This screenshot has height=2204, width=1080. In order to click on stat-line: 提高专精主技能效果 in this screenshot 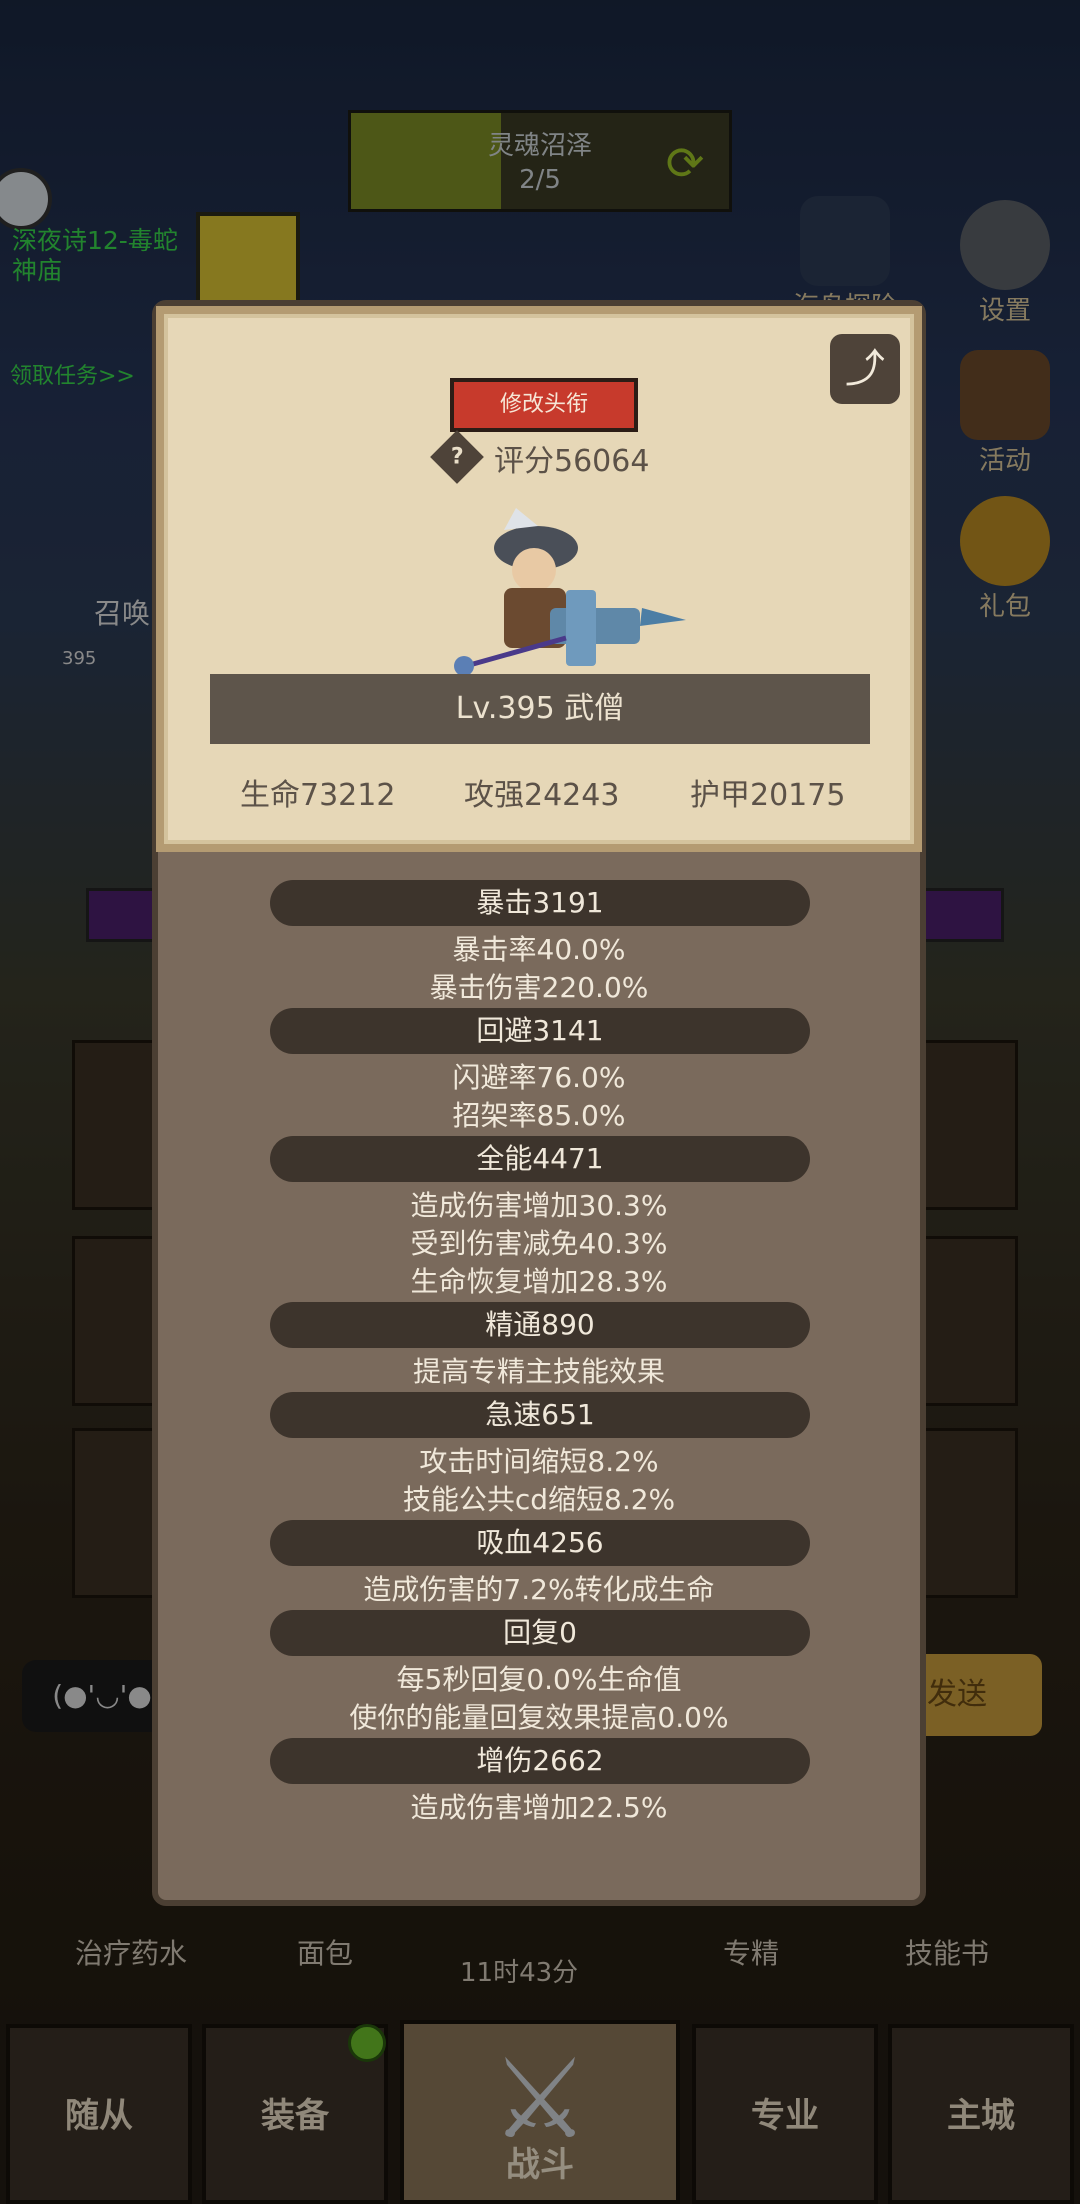, I will do `click(538, 1371)`.